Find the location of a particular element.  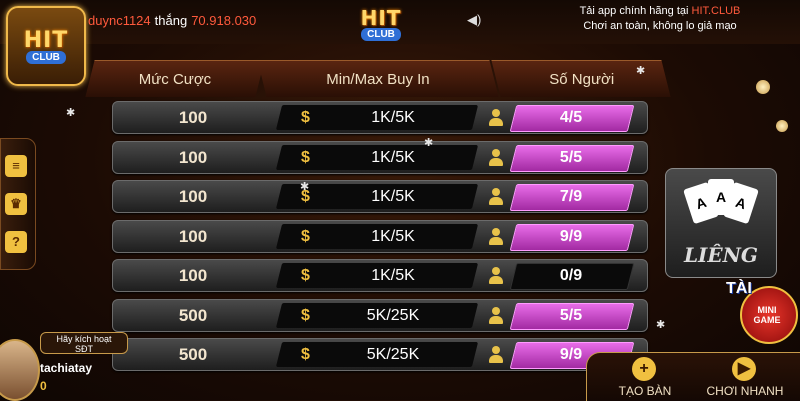

mini-label-line1: MINI is located at coordinates (767, 310).